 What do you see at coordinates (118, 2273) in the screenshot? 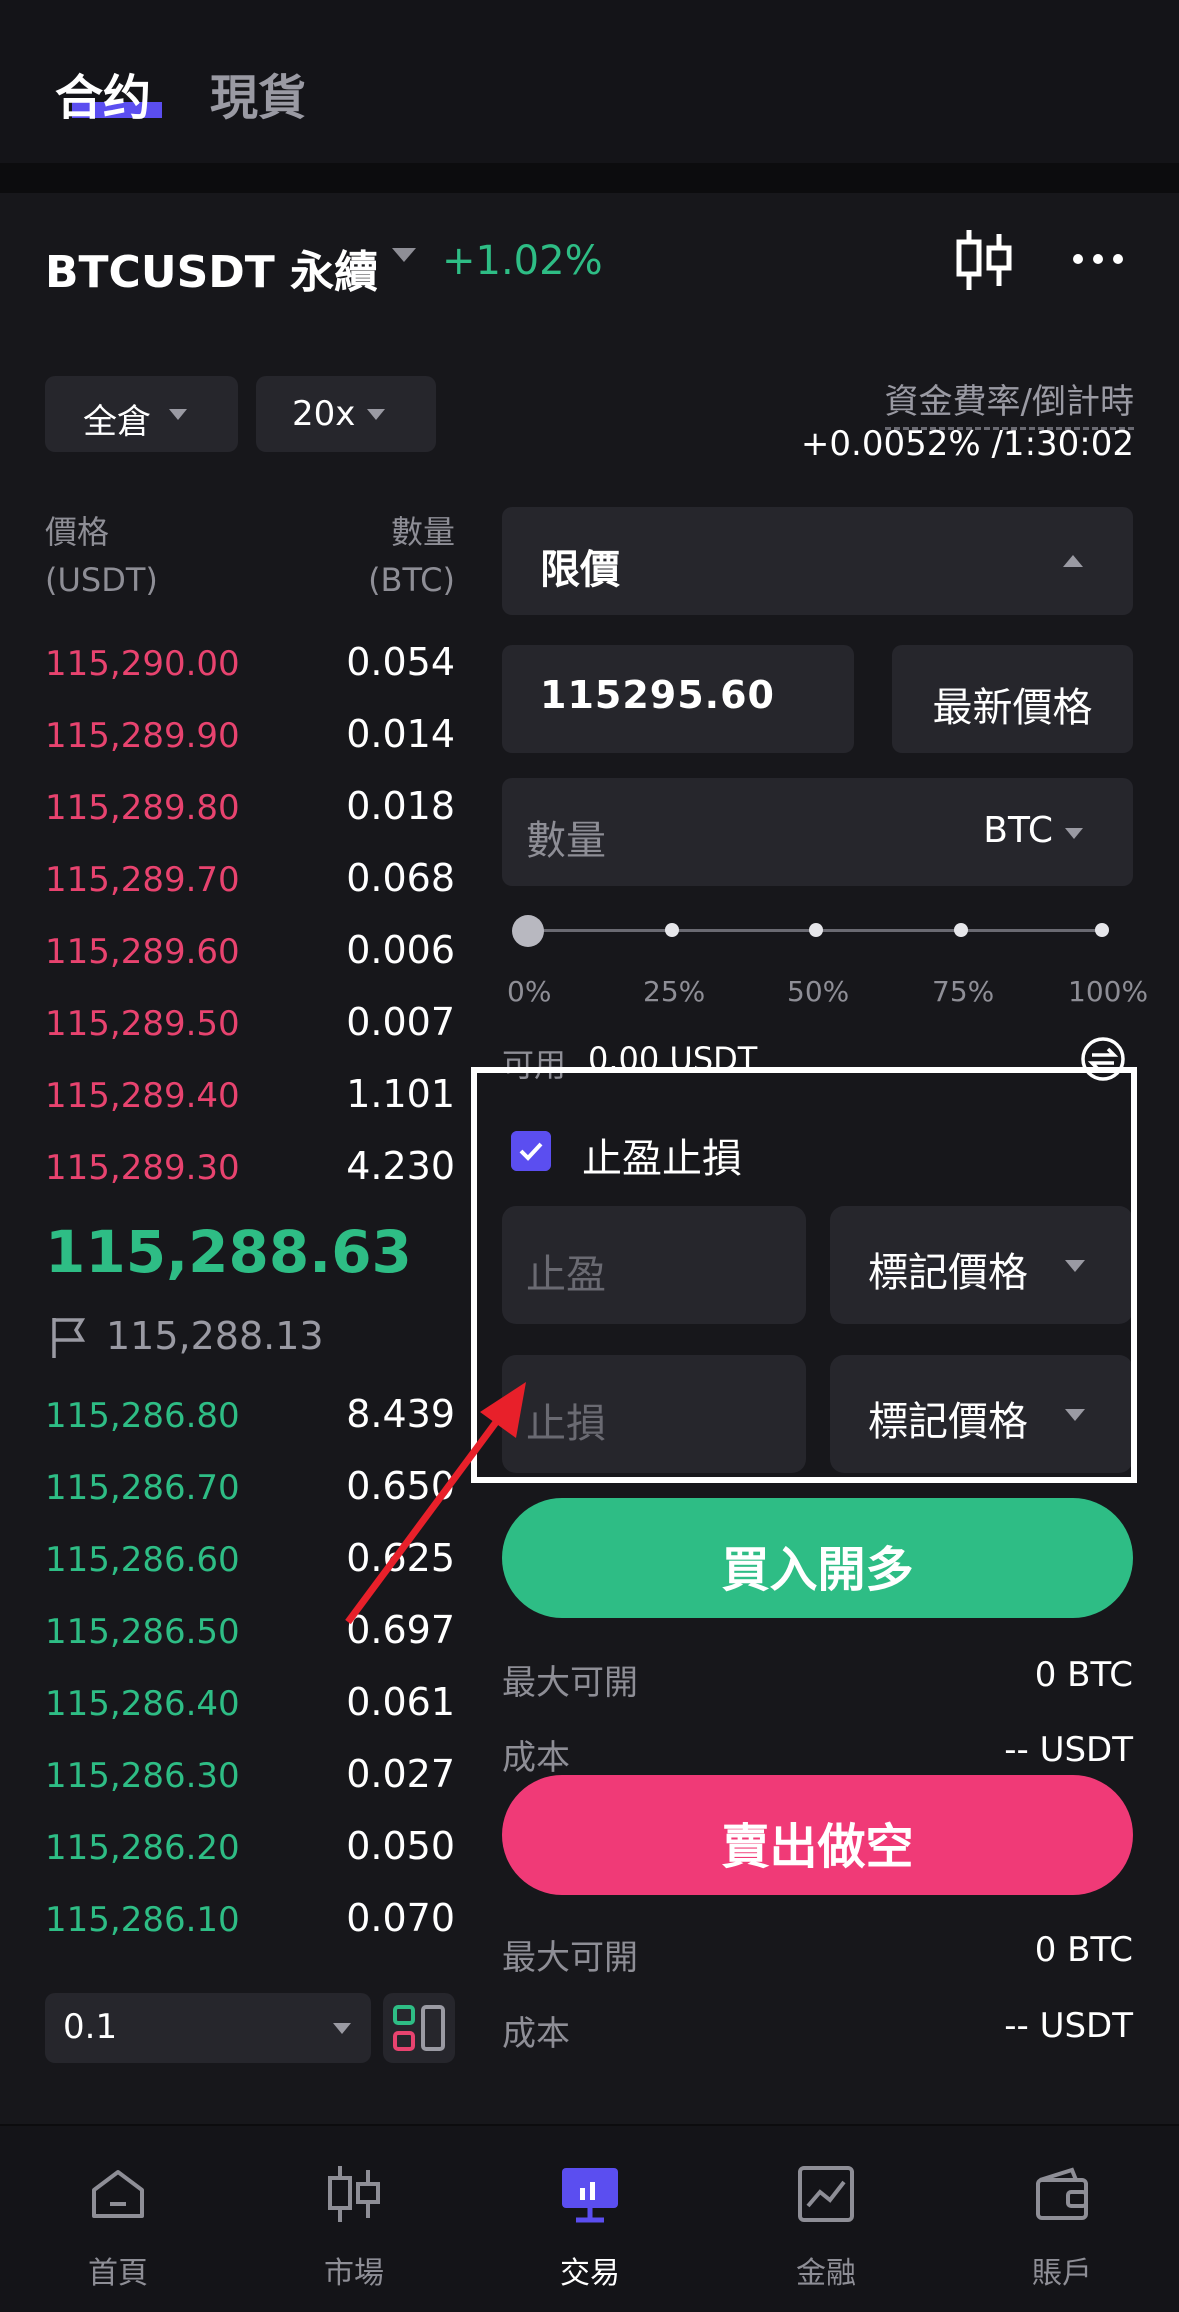
I see `nav-home-label: 首頁` at bounding box center [118, 2273].